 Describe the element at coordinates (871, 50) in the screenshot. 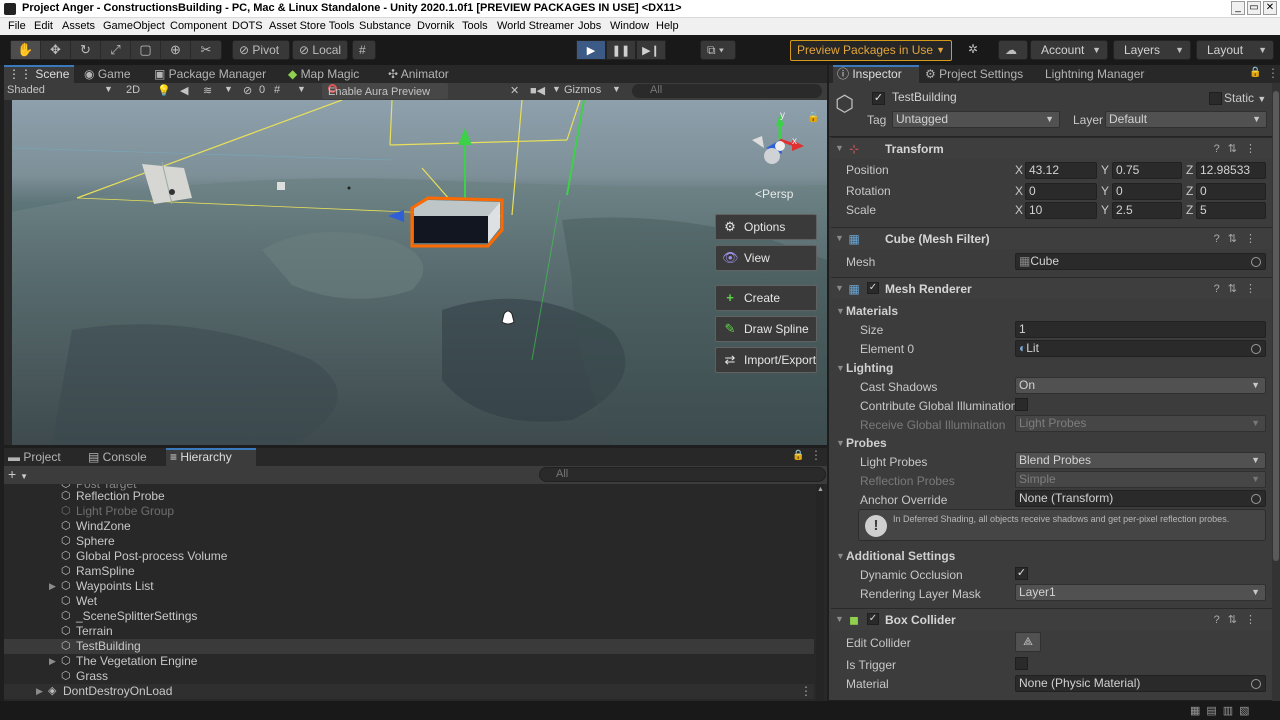

I see `preview-packages-dropdown: Preview Packages in Use ▼` at that location.